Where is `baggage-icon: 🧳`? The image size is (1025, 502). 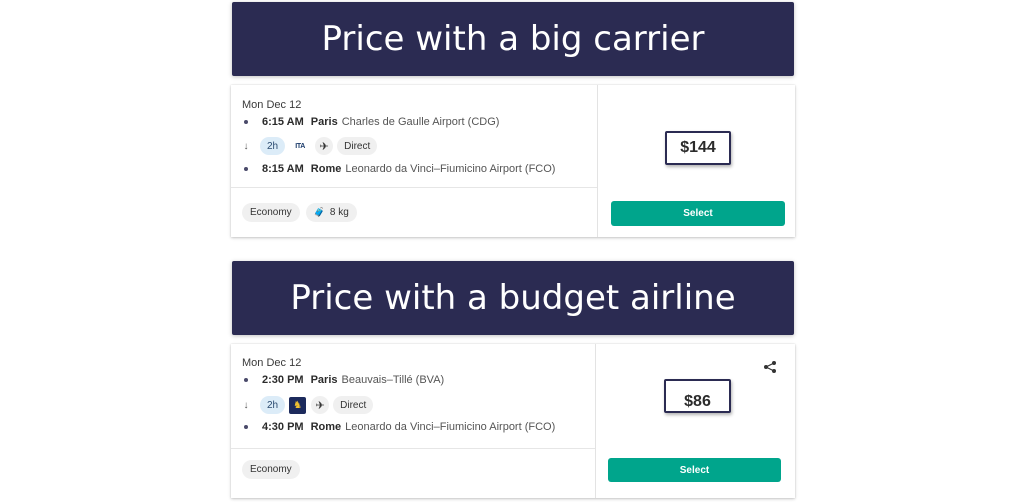 baggage-icon: 🧳 is located at coordinates (319, 212).